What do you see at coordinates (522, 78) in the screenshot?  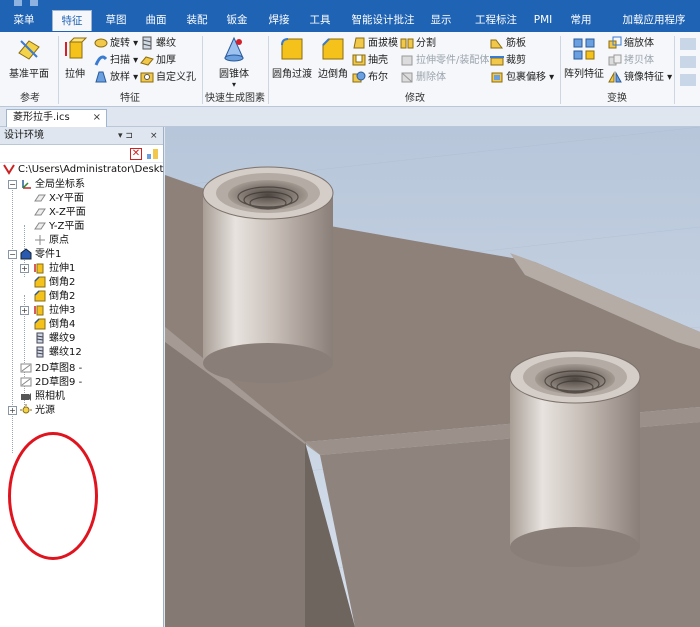 I see `wrap-offset-button: 包裹偏移 ▾` at bounding box center [522, 78].